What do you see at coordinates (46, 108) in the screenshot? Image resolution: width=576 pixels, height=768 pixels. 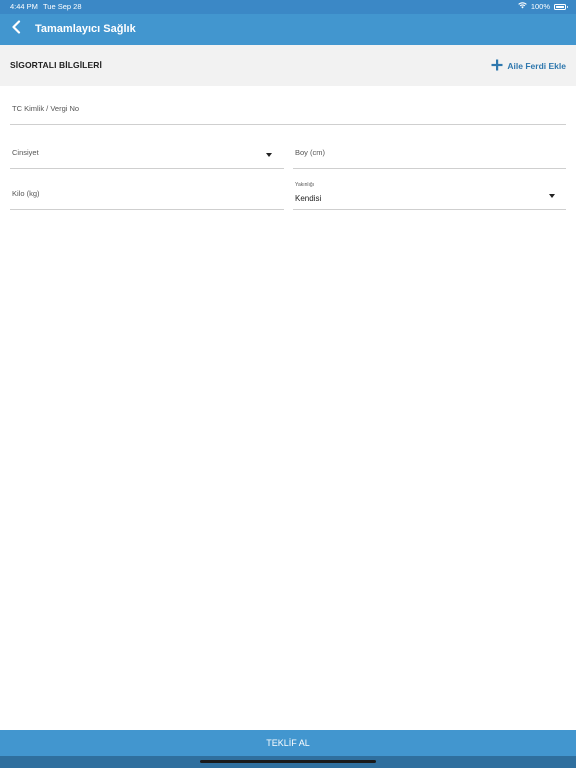 I see `tc-vergi-placeholder: TC Kimlik / Vergi No` at bounding box center [46, 108].